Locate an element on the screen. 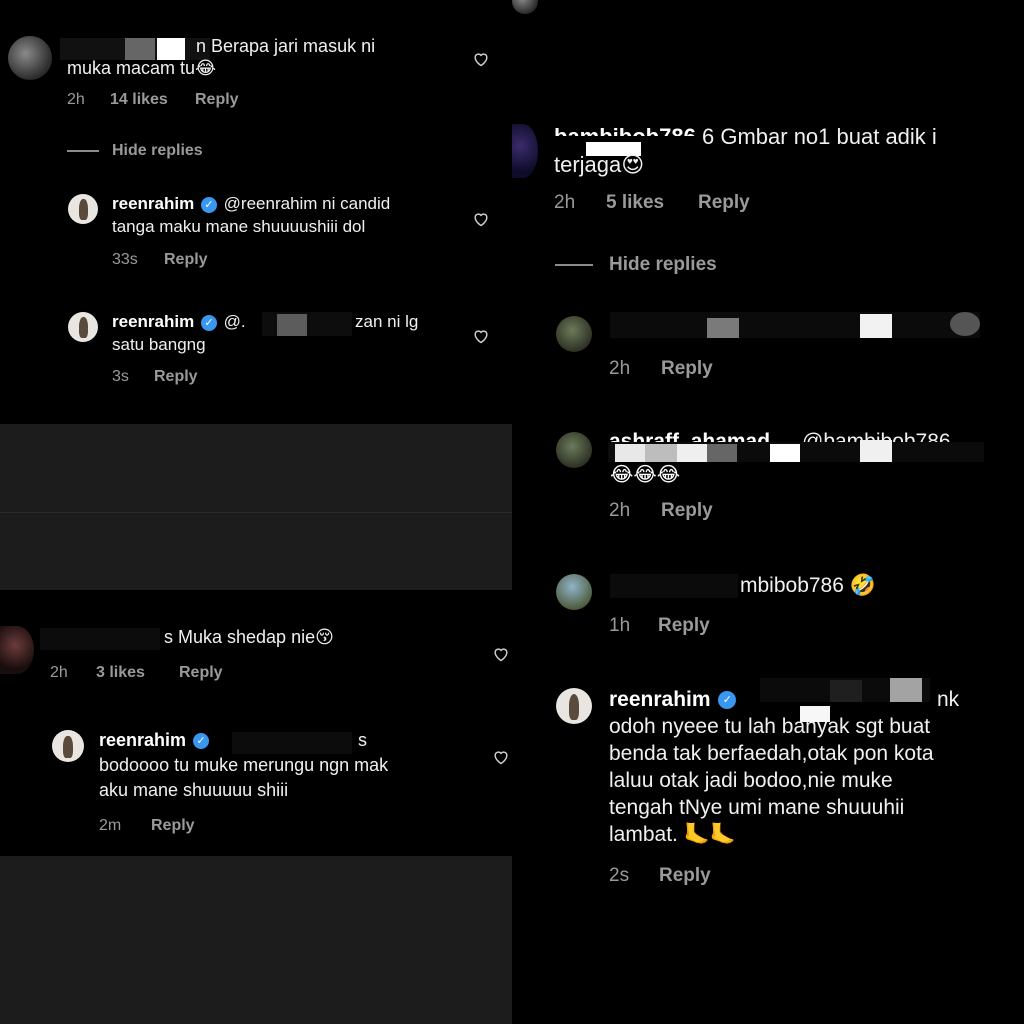 The image size is (1024, 1024). timestamp: 3s is located at coordinates (120, 376).